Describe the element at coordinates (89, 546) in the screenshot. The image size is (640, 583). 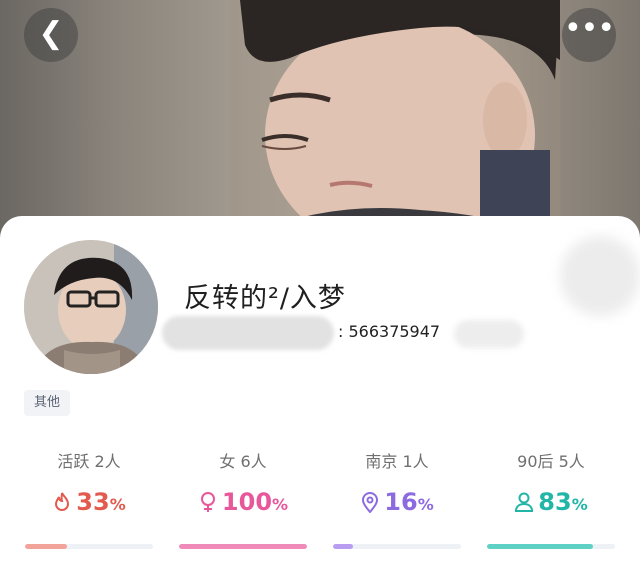
I see `progress-track-active` at that location.